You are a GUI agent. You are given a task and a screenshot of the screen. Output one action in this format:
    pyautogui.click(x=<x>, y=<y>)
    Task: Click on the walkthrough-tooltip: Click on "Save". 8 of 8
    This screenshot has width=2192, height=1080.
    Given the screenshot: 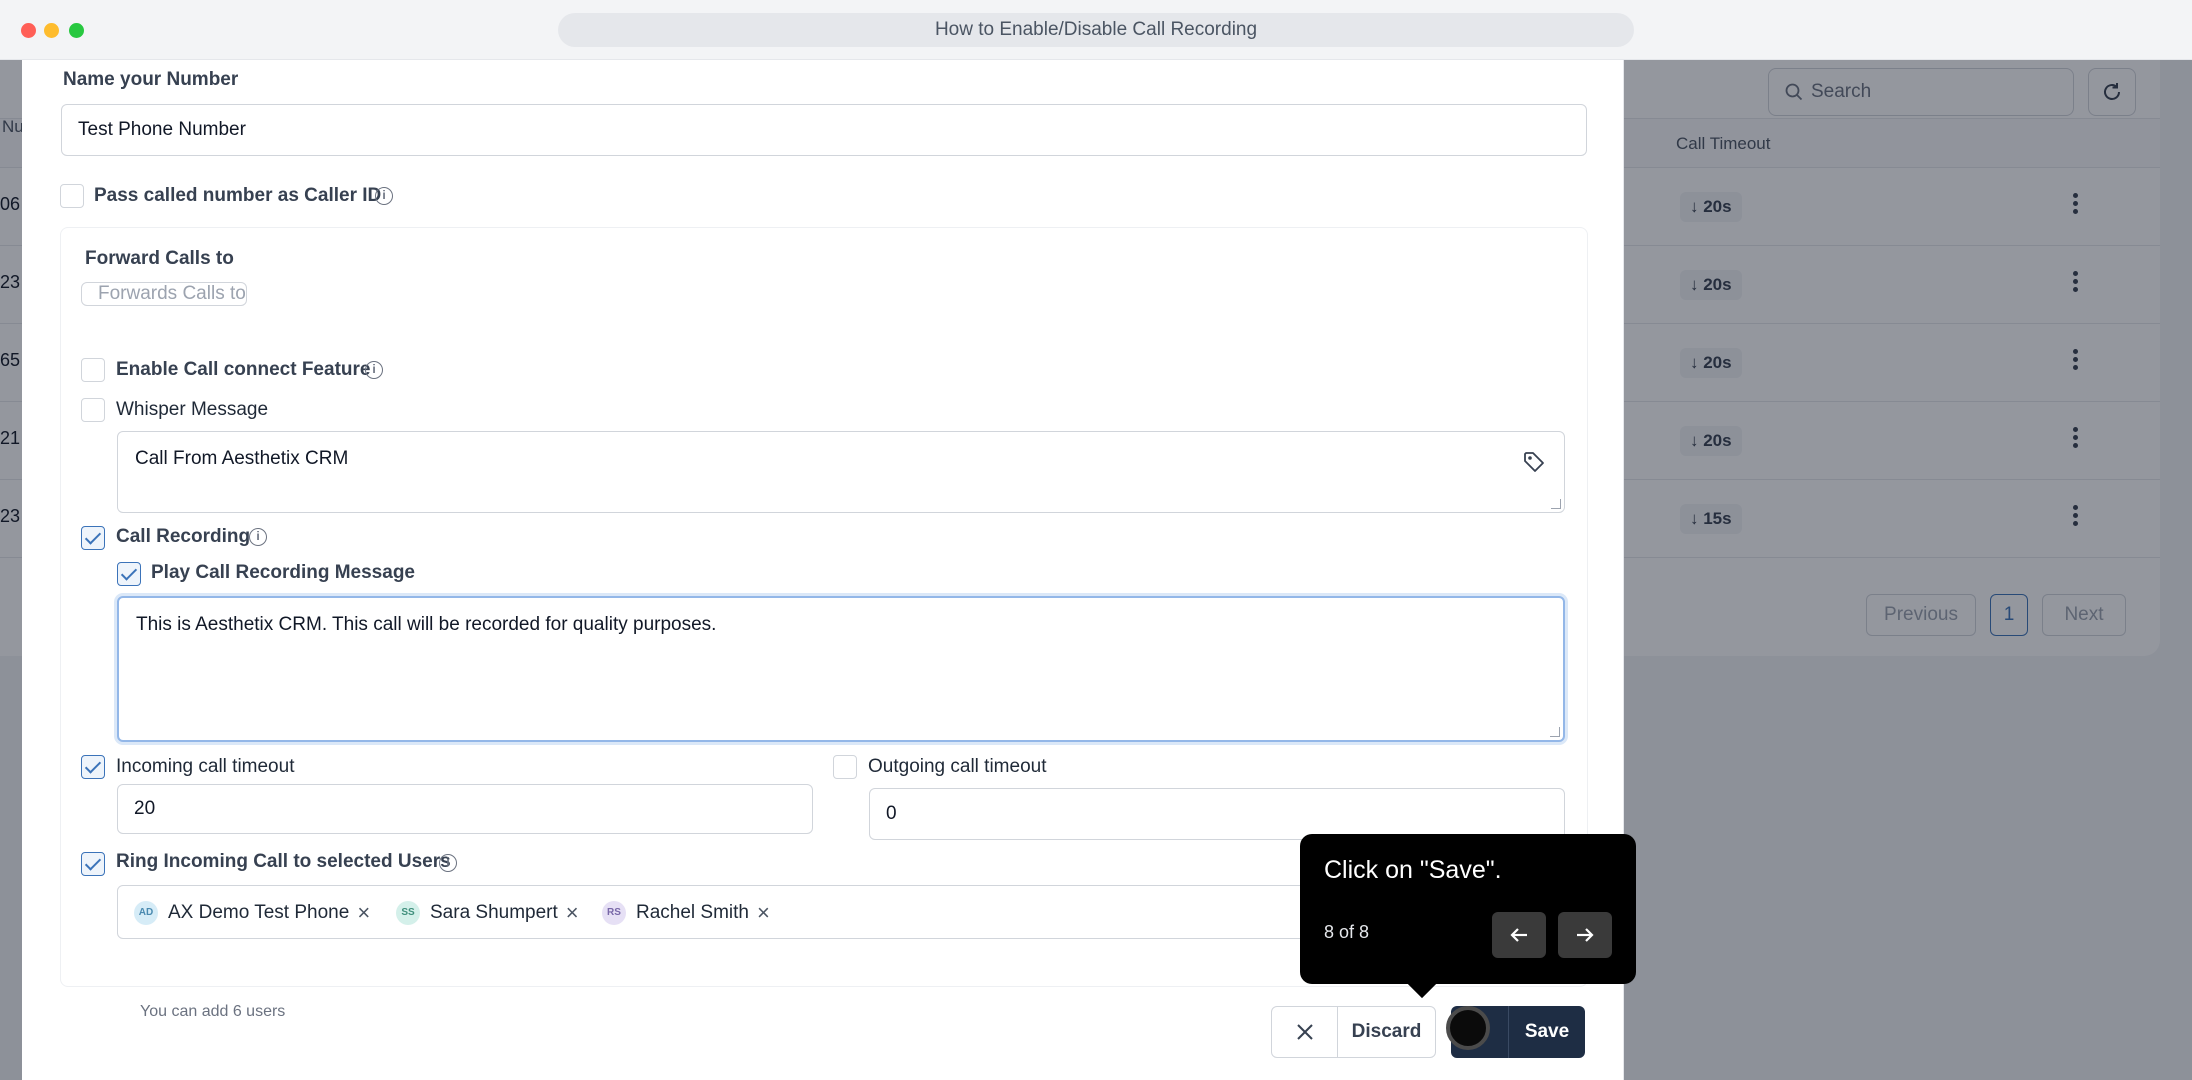 What is the action you would take?
    pyautogui.click(x=1468, y=916)
    